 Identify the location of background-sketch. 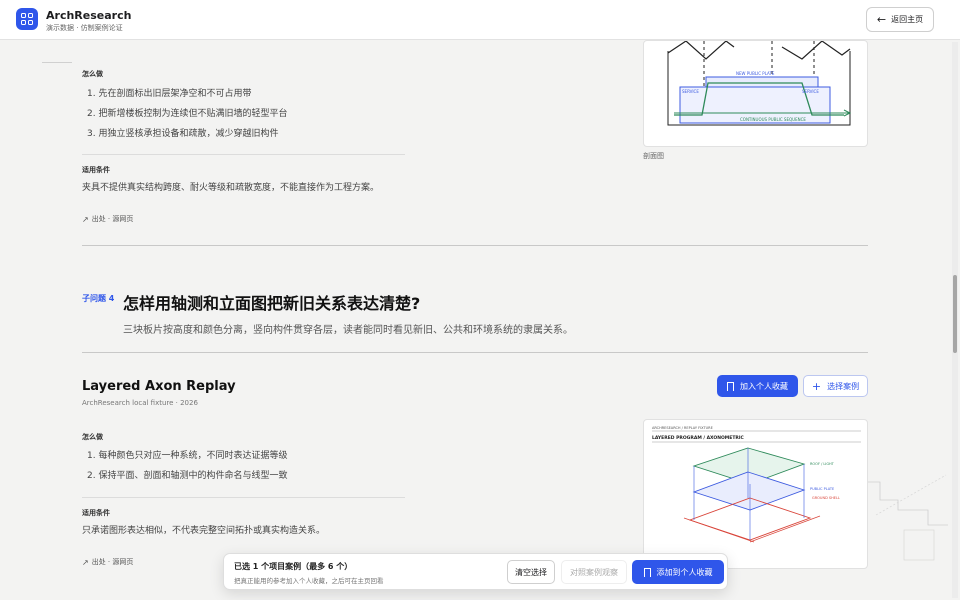
(908, 517).